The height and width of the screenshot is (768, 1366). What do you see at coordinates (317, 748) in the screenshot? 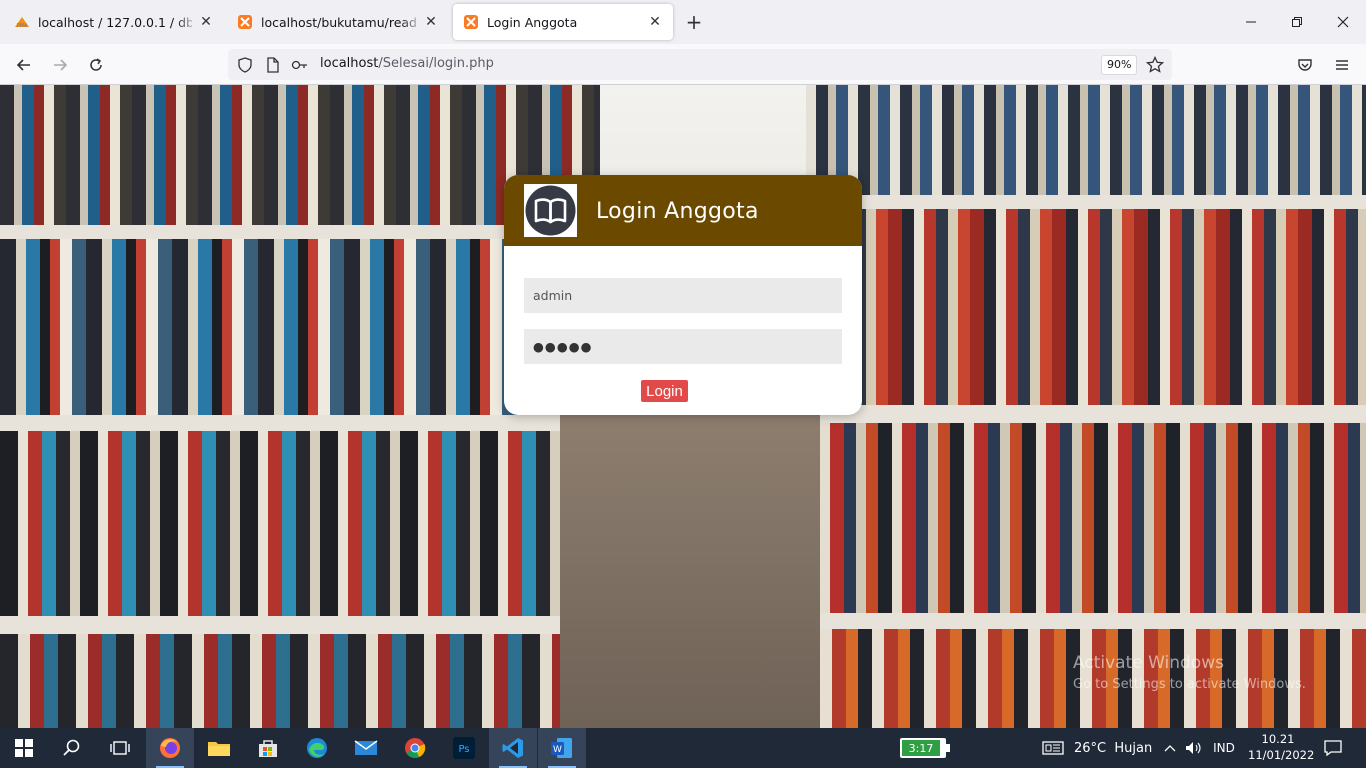
I see `edge-icon` at bounding box center [317, 748].